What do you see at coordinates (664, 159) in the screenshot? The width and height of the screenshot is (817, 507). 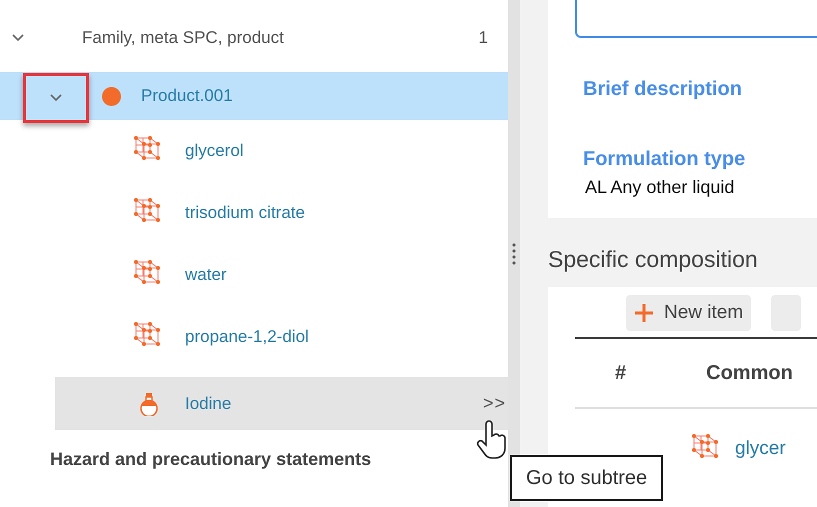 I see `field-label: Formulation type` at bounding box center [664, 159].